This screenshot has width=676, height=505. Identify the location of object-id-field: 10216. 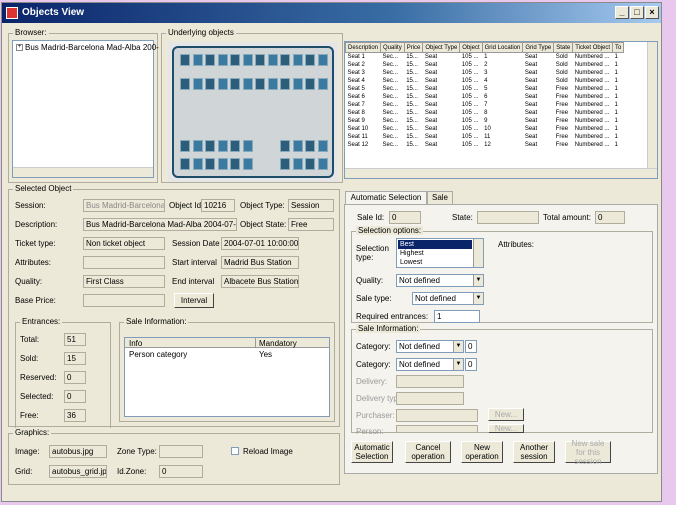
(218, 205).